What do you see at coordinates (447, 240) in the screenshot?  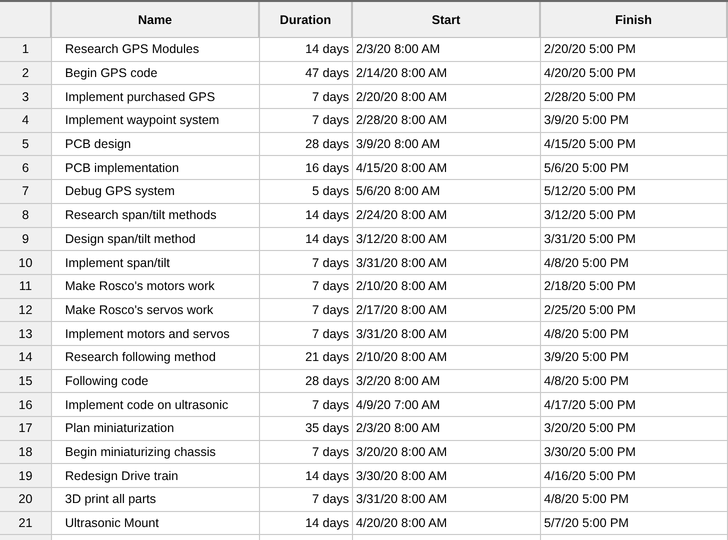 I see `table-cell: 3/12/20 8:00 AM` at bounding box center [447, 240].